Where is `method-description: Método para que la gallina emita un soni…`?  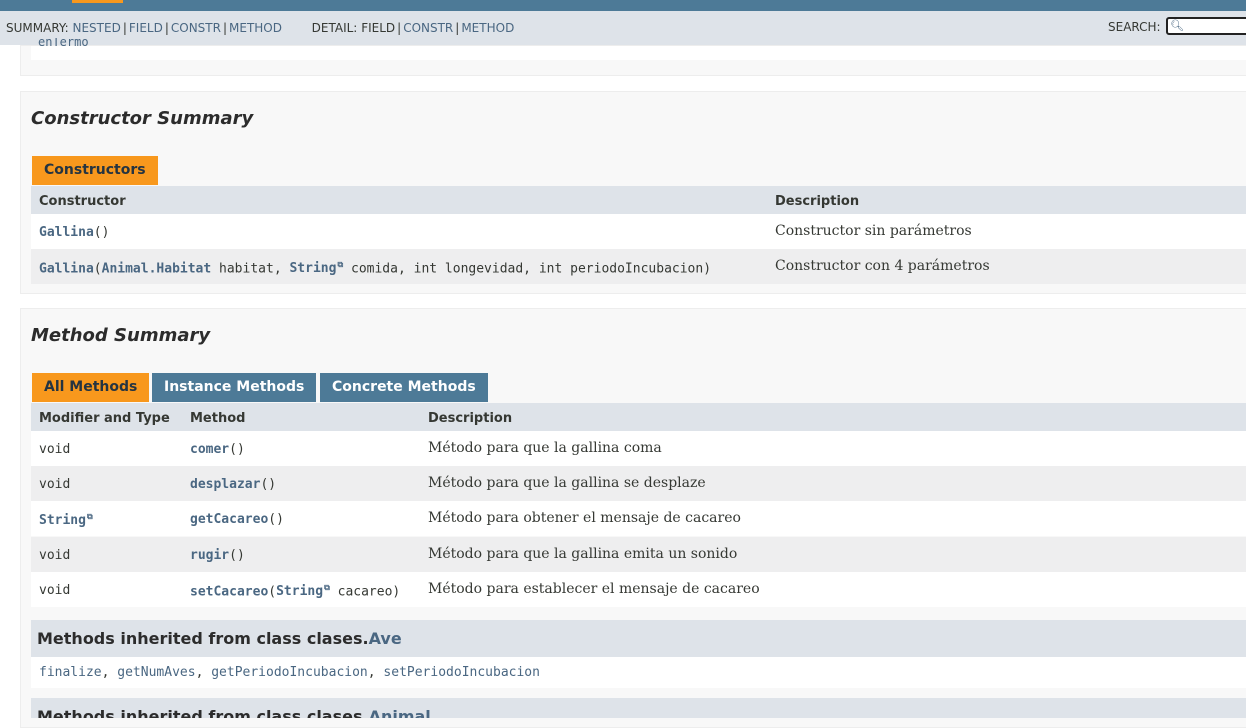 method-description: Método para que la gallina emita un soni… is located at coordinates (583, 554).